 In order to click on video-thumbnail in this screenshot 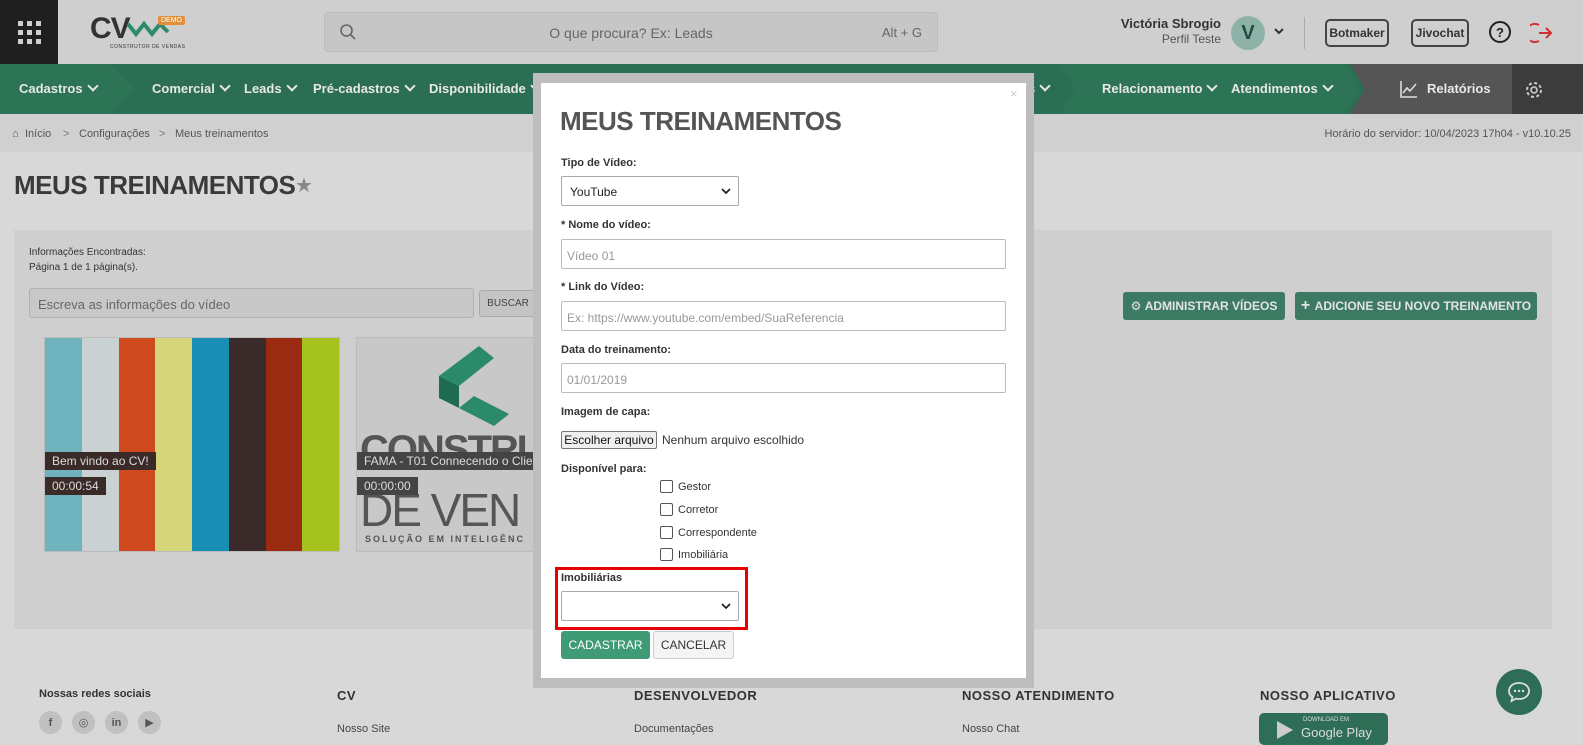, I will do `click(192, 444)`.